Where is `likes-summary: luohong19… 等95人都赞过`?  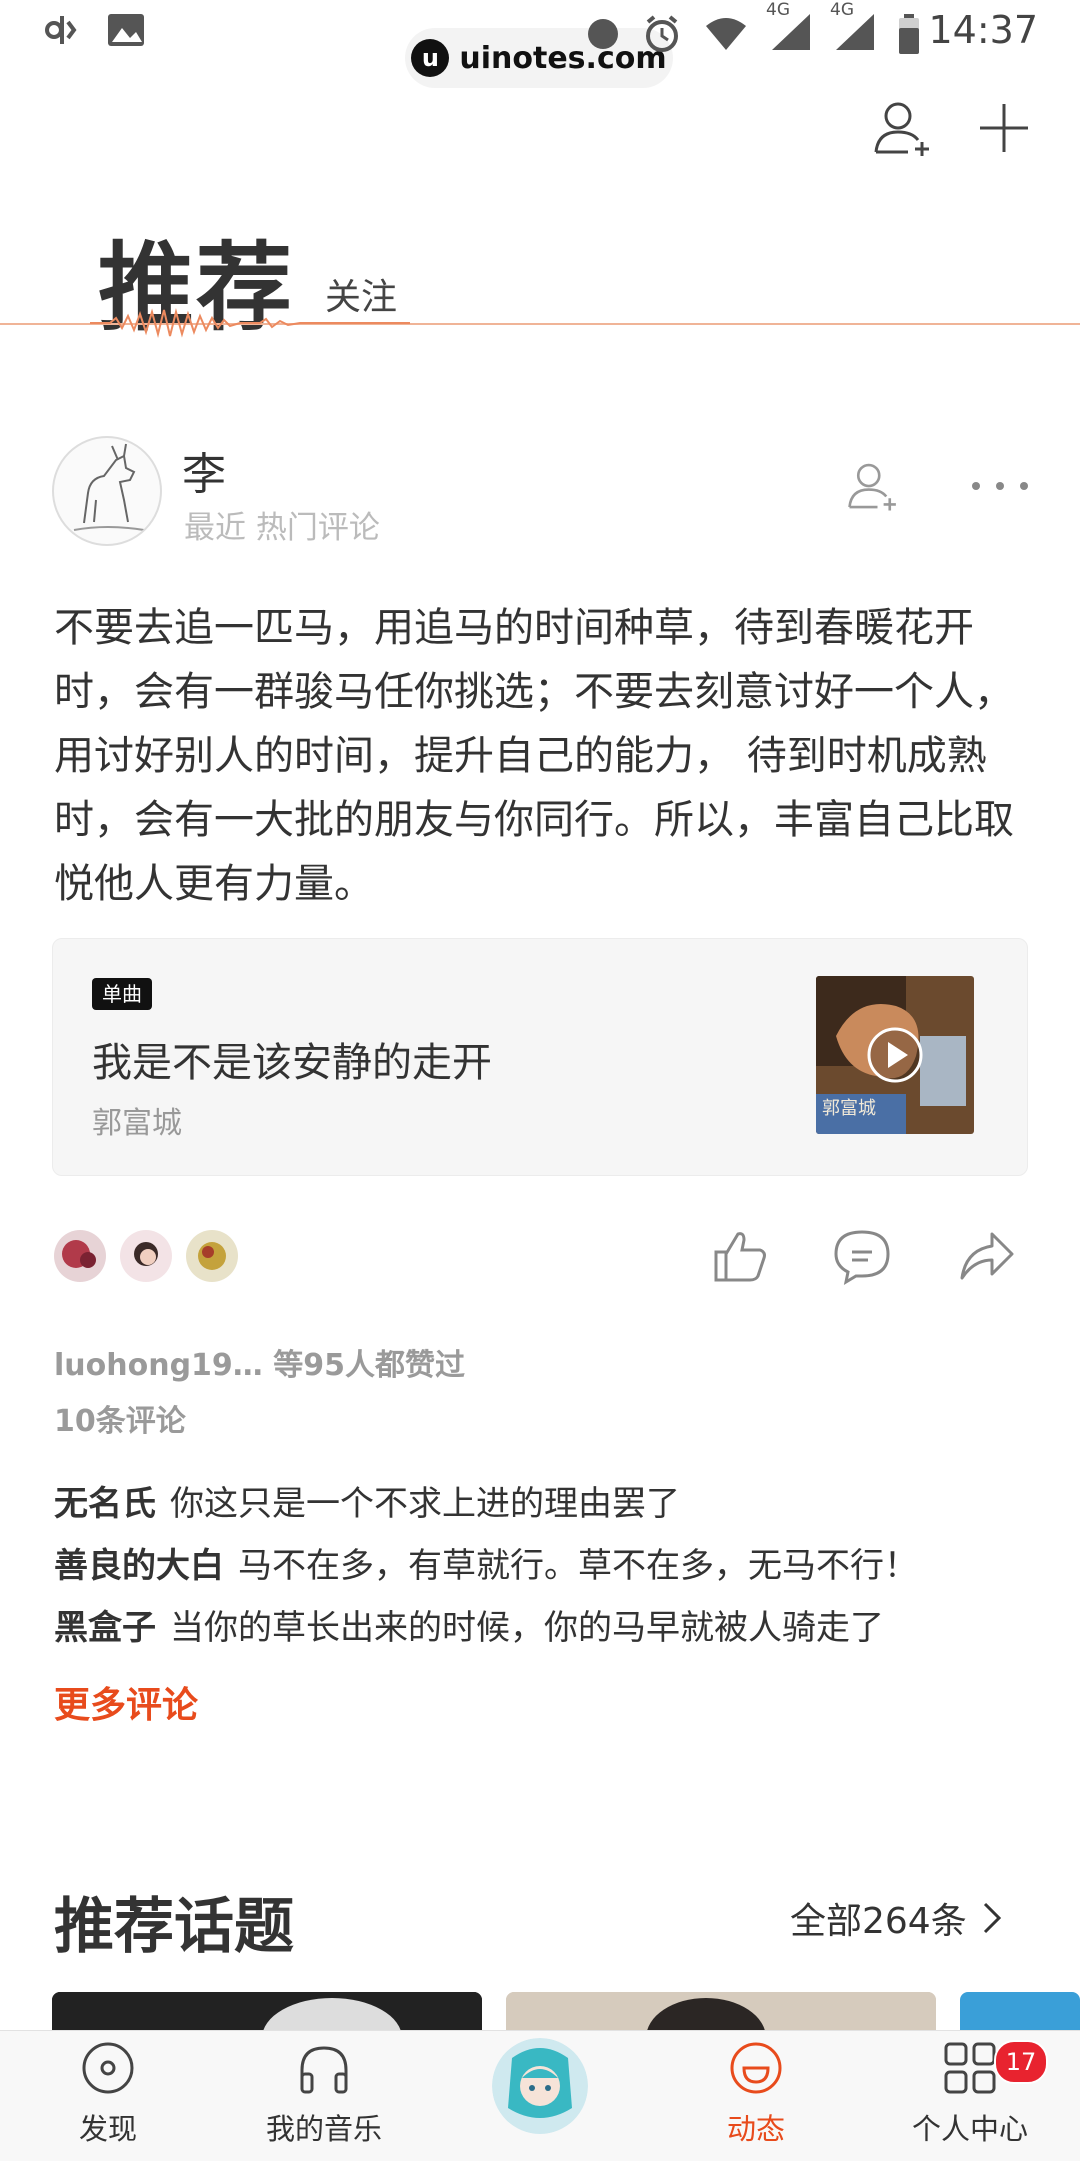
likes-summary: luohong19… 等95人都赞过 is located at coordinates (259, 1362).